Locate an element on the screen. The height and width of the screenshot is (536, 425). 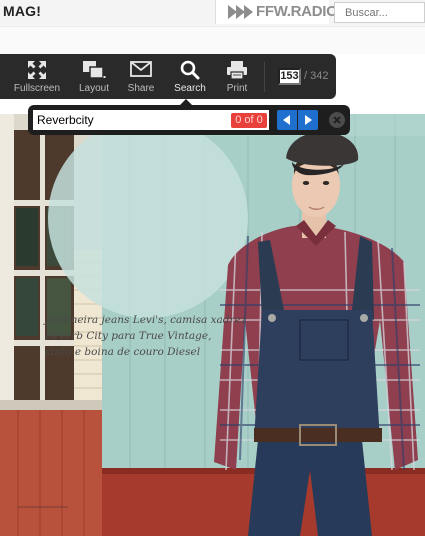
site-search-input is located at coordinates (379, 12).